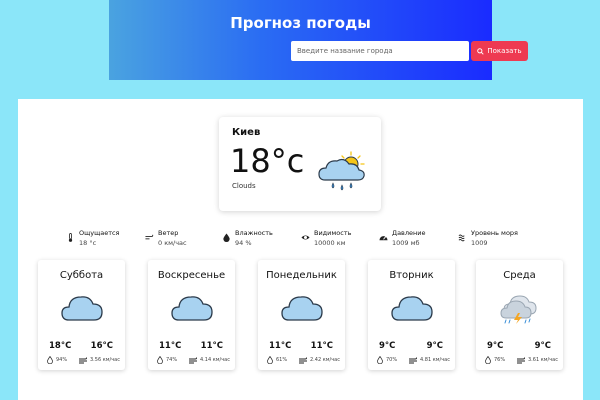 The width and height of the screenshot is (600, 400). Describe the element at coordinates (282, 360) in the screenshot. I see `forecast-humidity: 61%` at that location.